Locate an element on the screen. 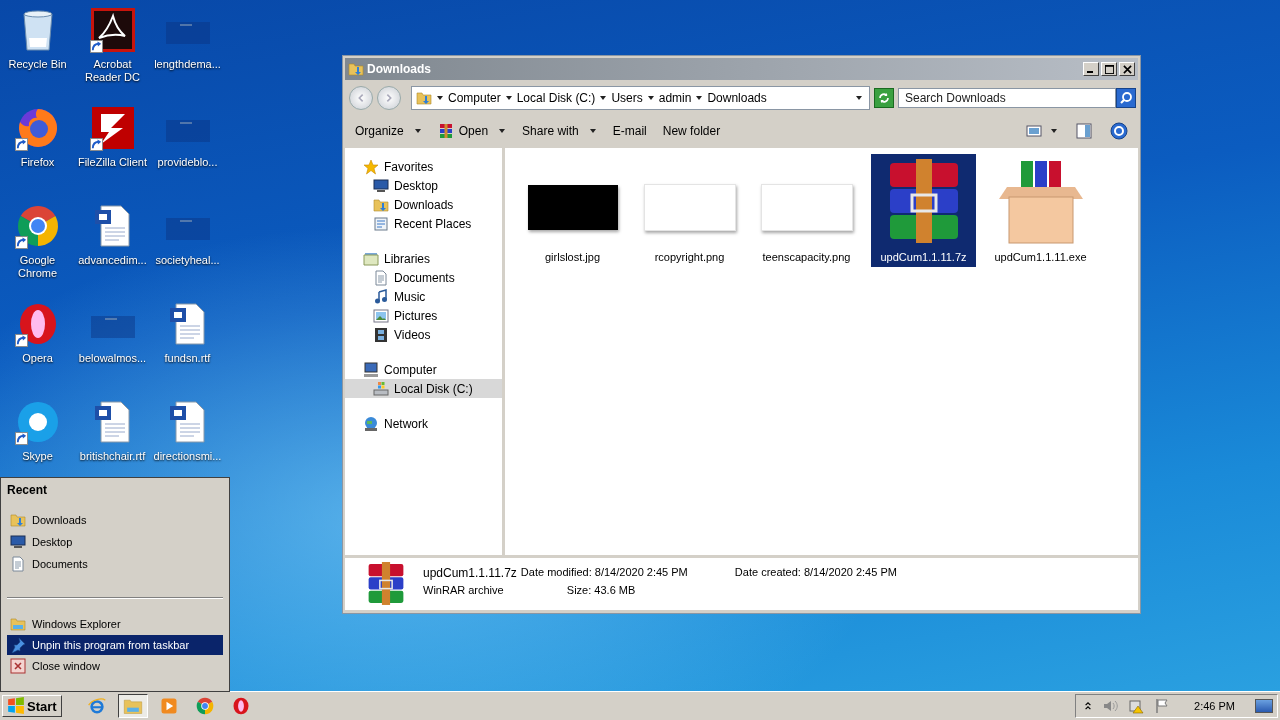 This screenshot has width=1280, height=720. nav-item: Desktop is located at coordinates (423, 185).